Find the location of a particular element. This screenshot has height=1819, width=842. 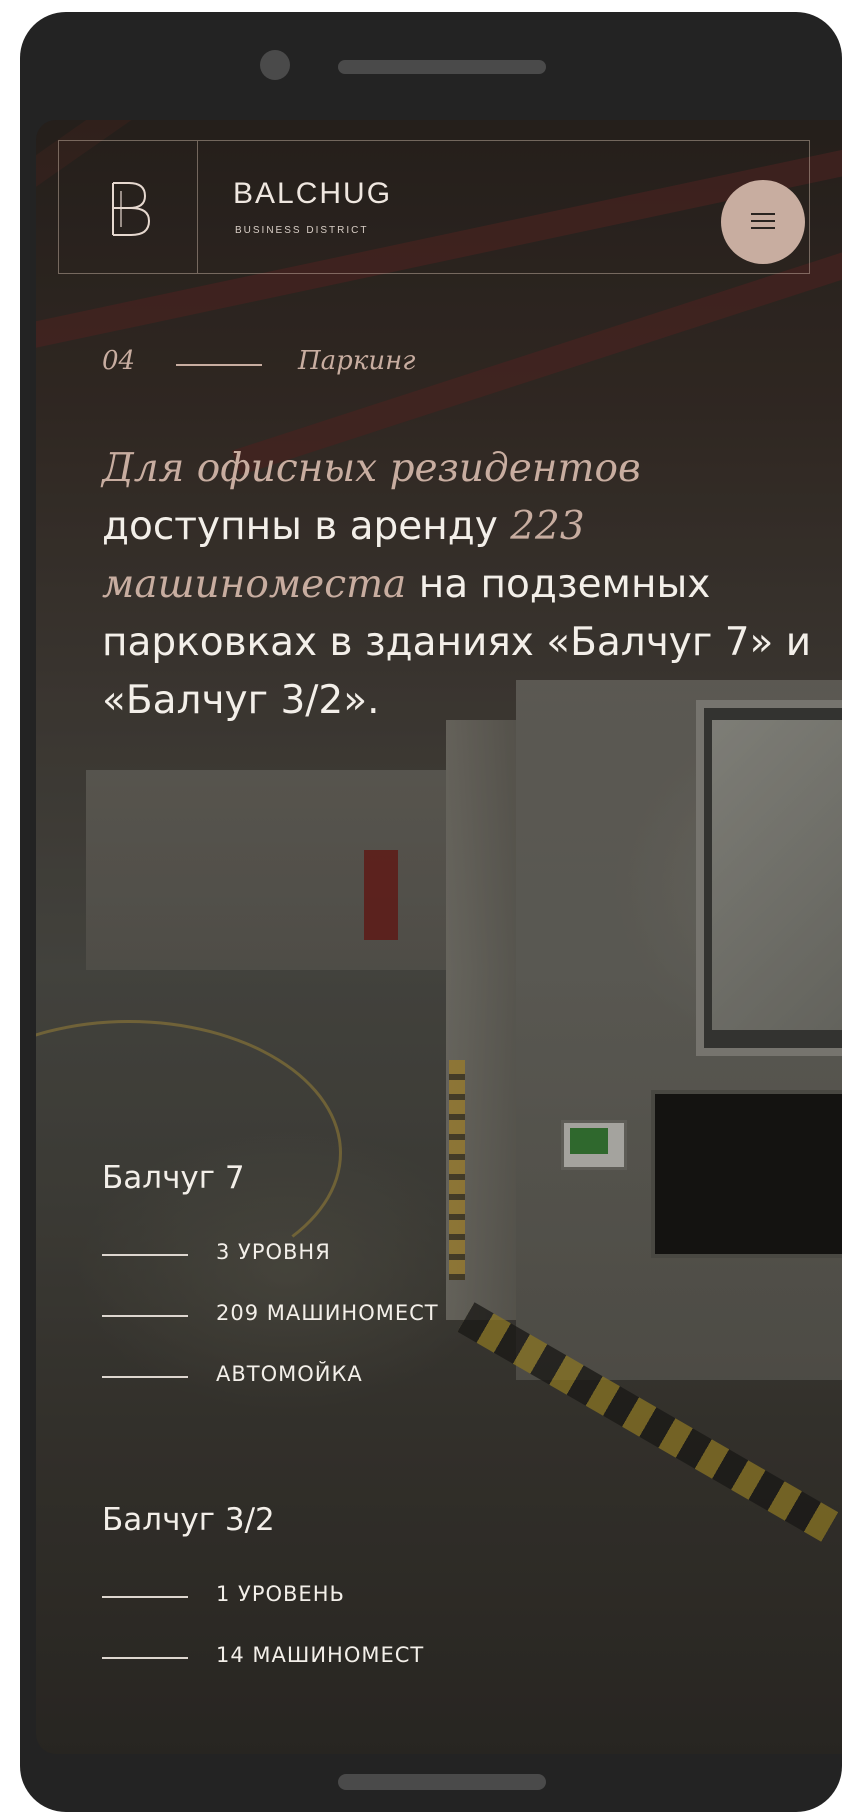

brand-subtitle: BUSINESS DISTRICT is located at coordinates (302, 230).